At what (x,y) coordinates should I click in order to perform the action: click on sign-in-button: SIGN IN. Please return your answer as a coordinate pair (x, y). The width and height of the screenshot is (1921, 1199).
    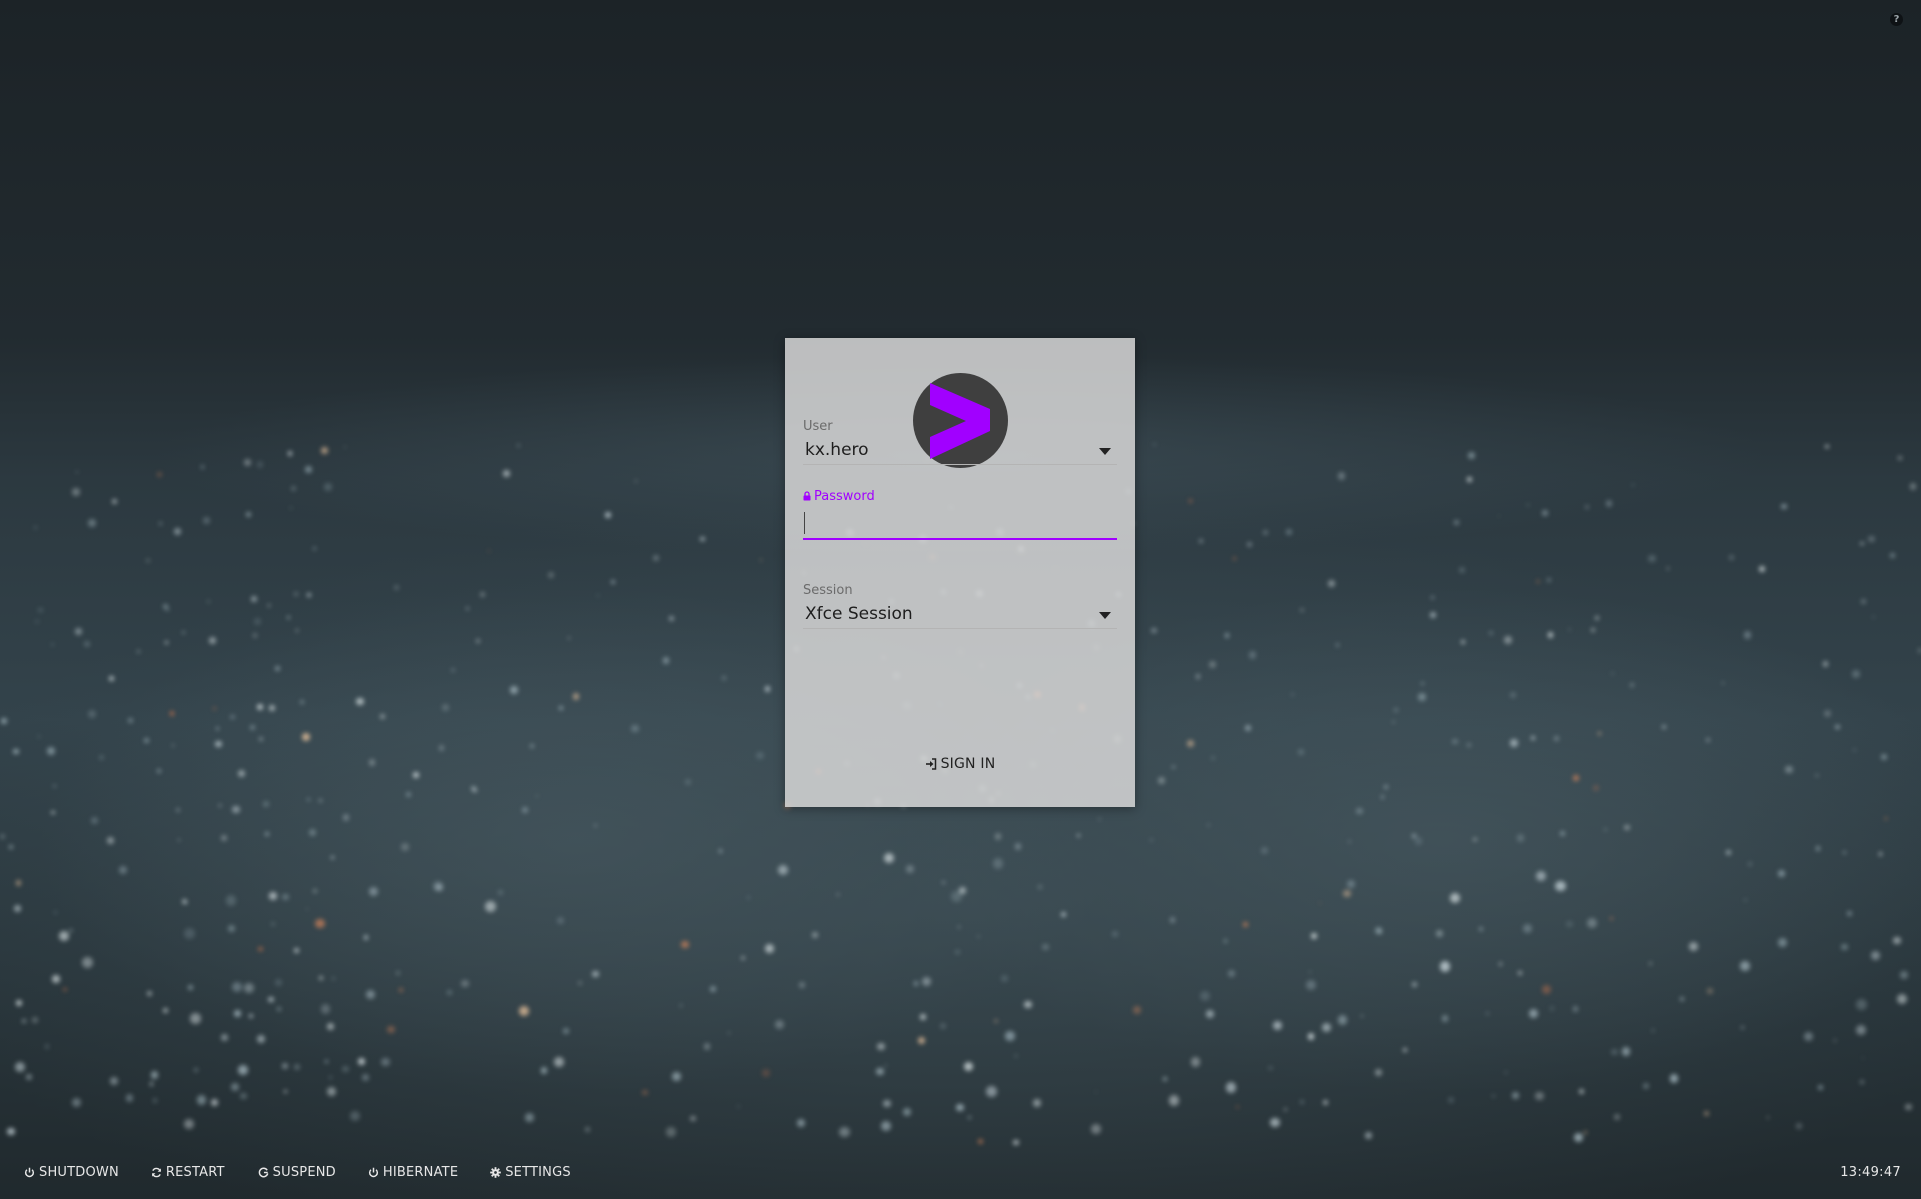
    Looking at the image, I should click on (960, 764).